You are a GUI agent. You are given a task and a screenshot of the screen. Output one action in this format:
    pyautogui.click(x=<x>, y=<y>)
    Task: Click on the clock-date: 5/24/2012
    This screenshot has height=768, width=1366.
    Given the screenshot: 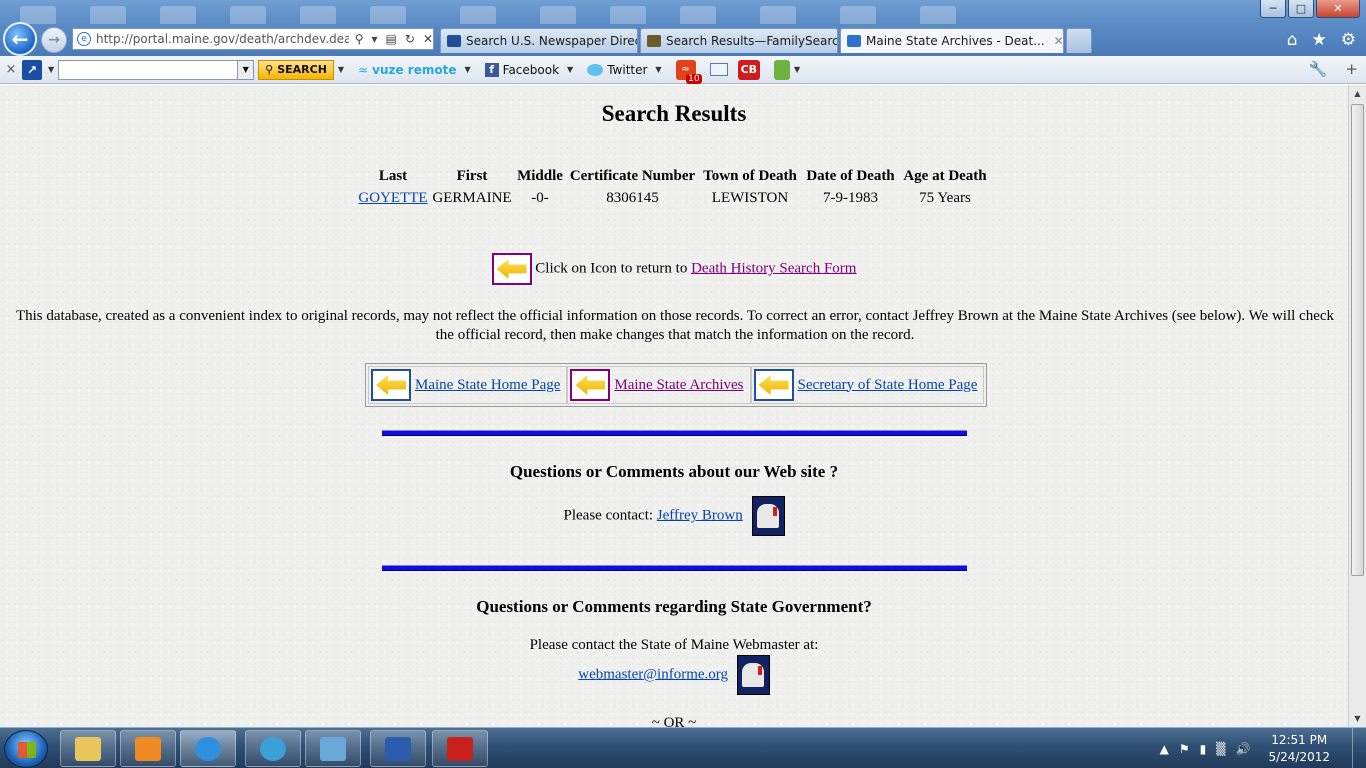 What is the action you would take?
    pyautogui.click(x=1299, y=756)
    